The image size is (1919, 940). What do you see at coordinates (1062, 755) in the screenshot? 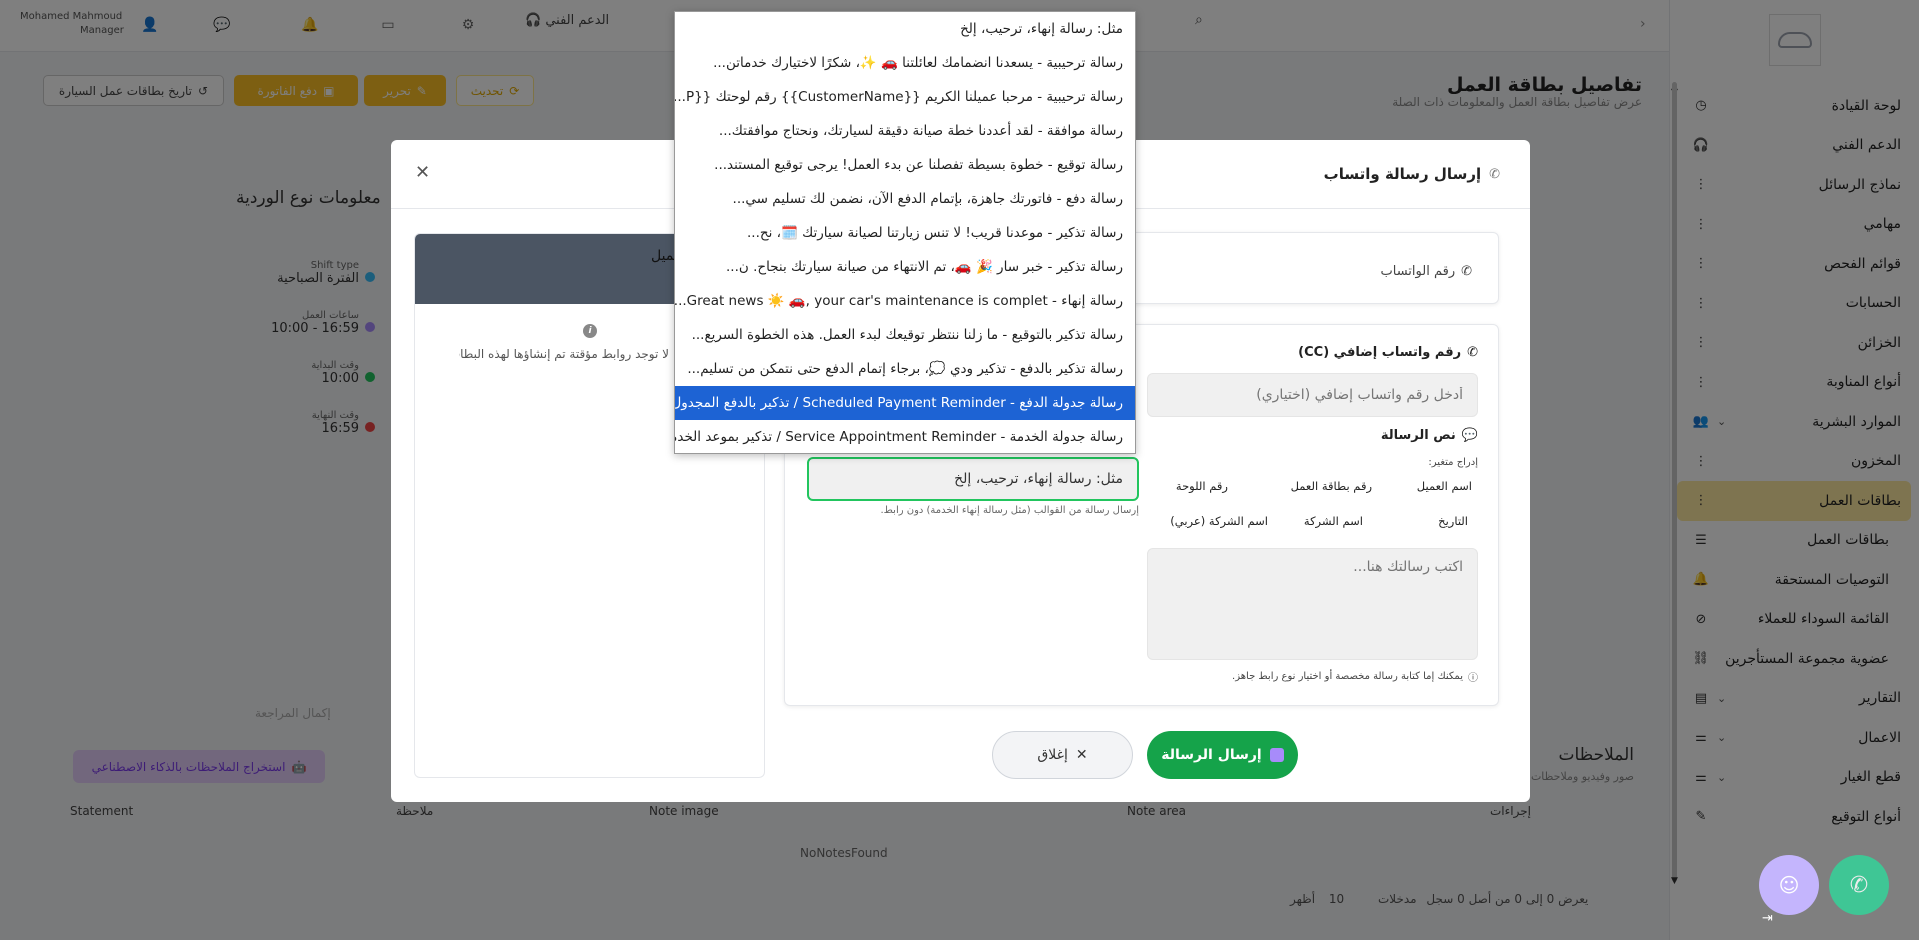
I see `close-button: ✕ إغلاق` at bounding box center [1062, 755].